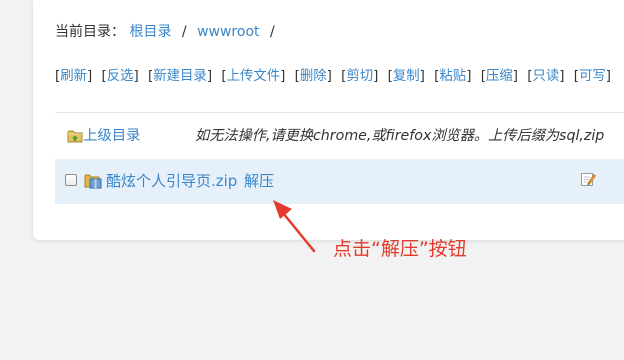 This screenshot has height=360, width=624. I want to click on zip-archive-icon, so click(93, 181).